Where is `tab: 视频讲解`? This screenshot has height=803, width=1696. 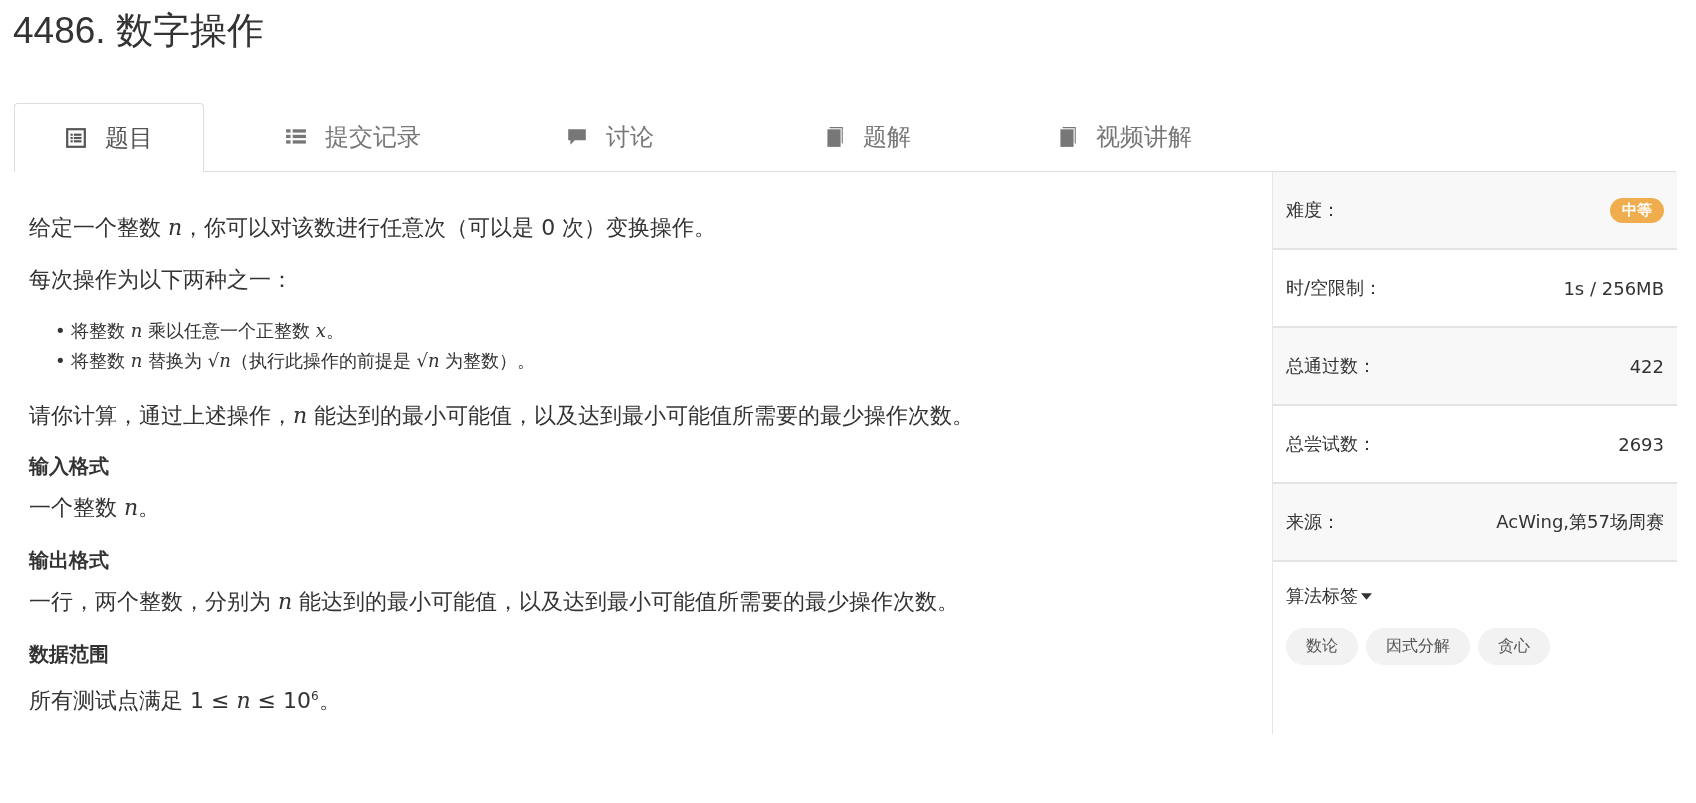 tab: 视频讲解 is located at coordinates (1123, 137).